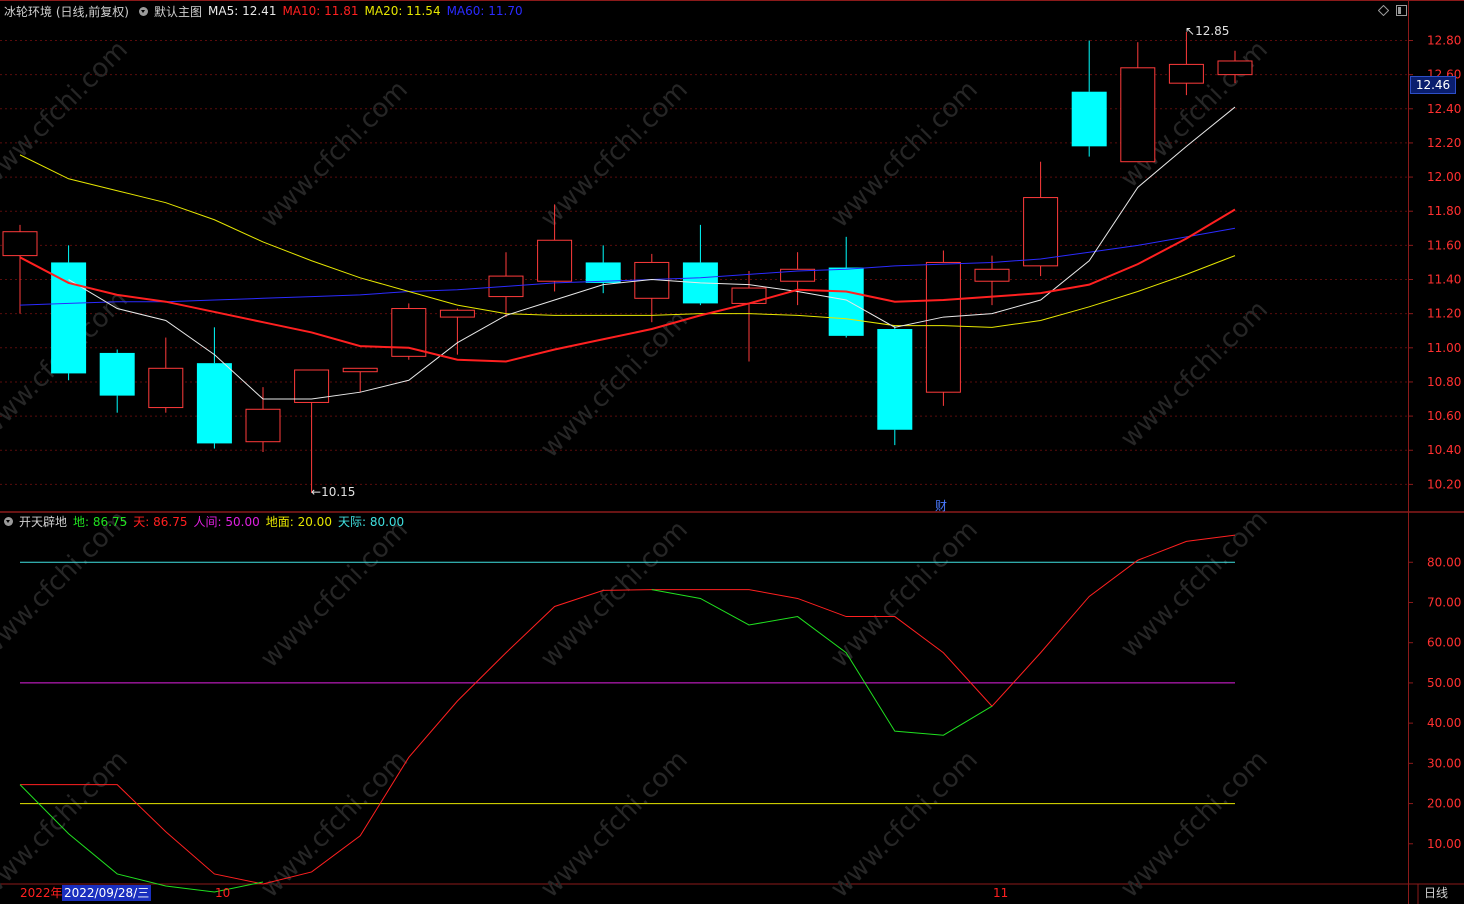 Image resolution: width=1464 pixels, height=904 pixels. I want to click on price-tick-label: 11.40, so click(1444, 280).